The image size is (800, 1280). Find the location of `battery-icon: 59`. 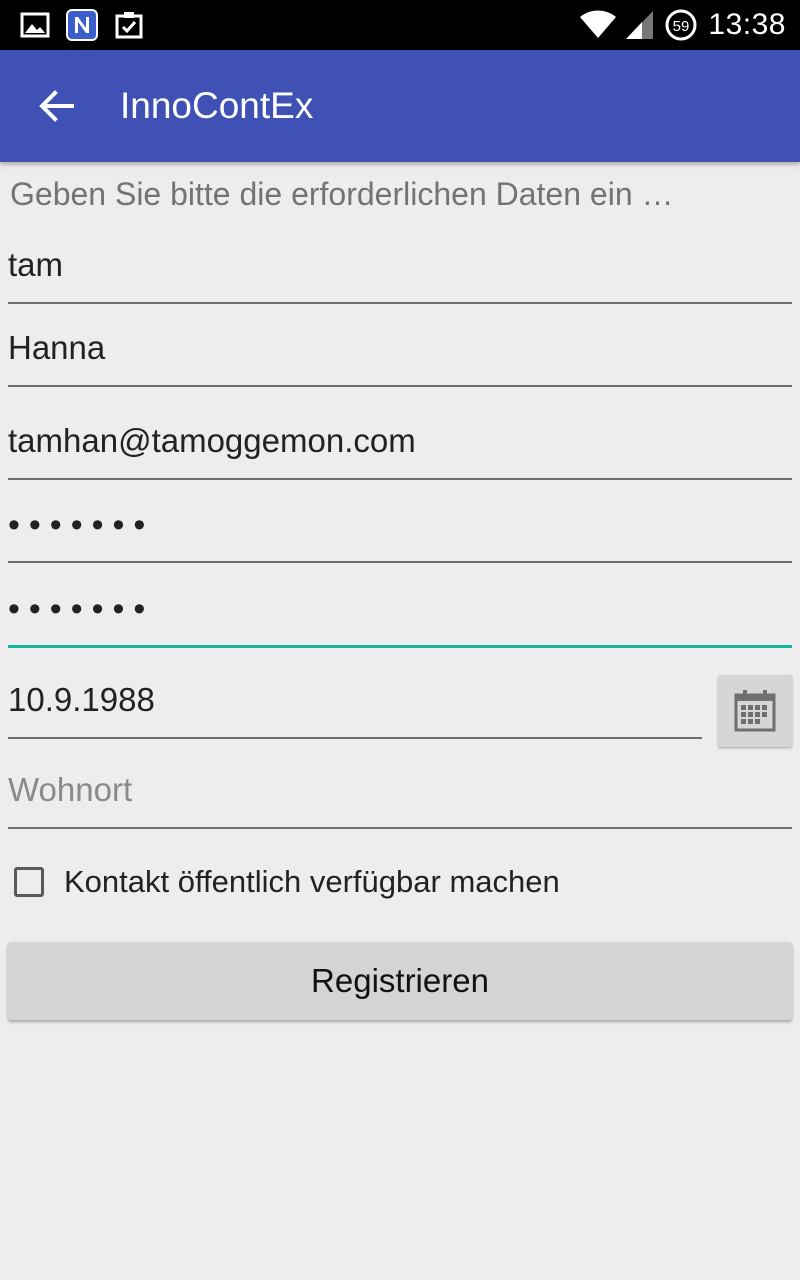

battery-icon: 59 is located at coordinates (681, 25).